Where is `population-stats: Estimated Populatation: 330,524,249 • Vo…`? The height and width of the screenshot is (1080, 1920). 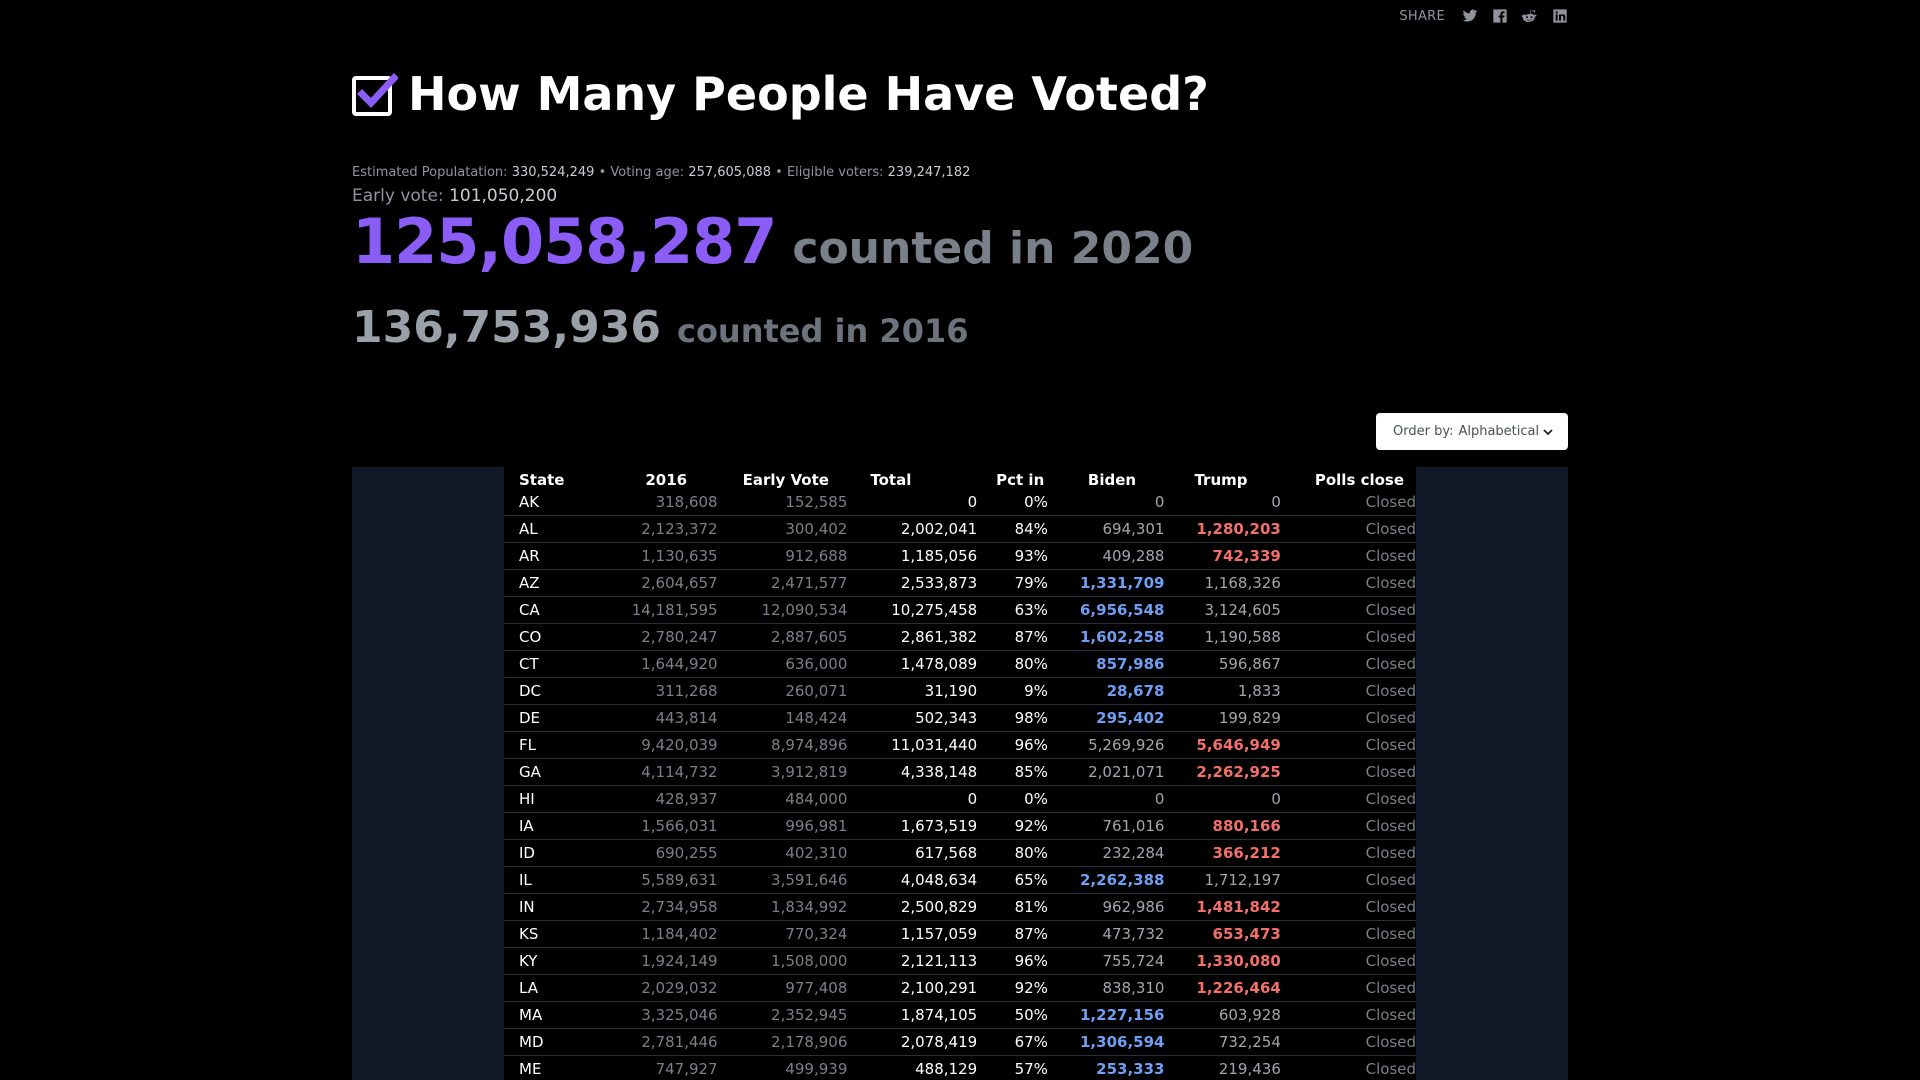
population-stats: Estimated Populatation: 330,524,249 • Vo… is located at coordinates (661, 172).